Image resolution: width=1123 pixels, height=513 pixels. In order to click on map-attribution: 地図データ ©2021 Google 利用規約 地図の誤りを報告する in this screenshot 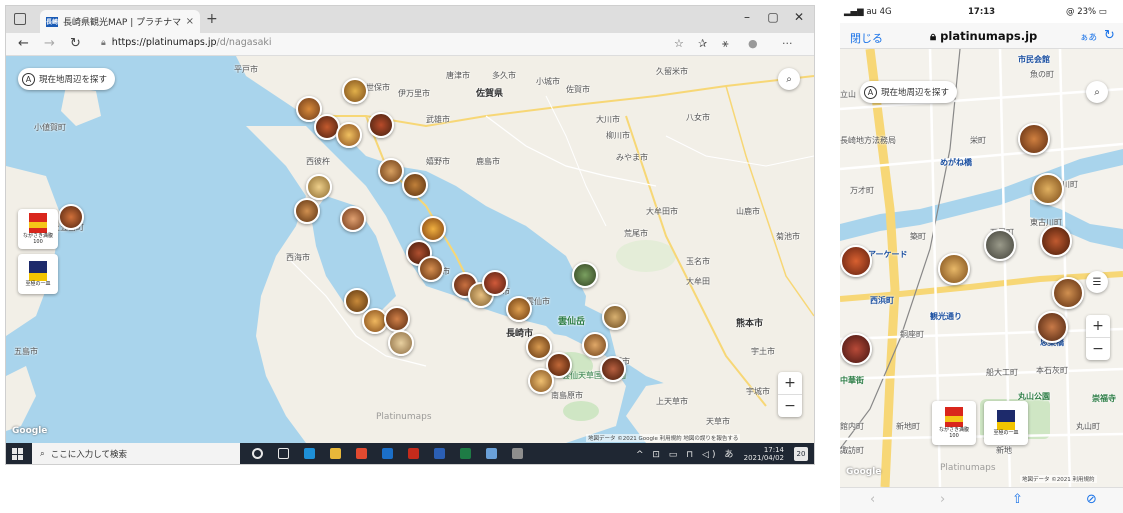, I will do `click(663, 438)`.